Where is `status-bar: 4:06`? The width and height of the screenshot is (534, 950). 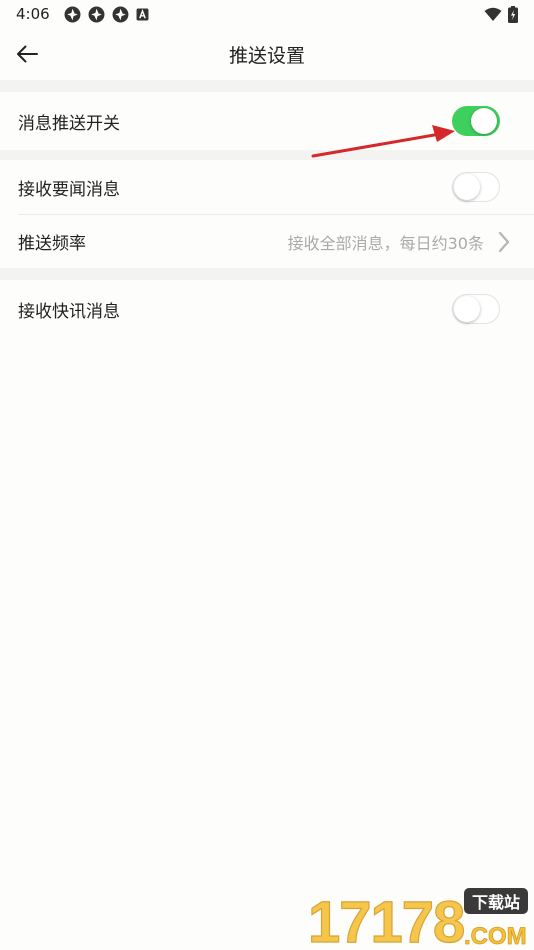 status-bar: 4:06 is located at coordinates (267, 14).